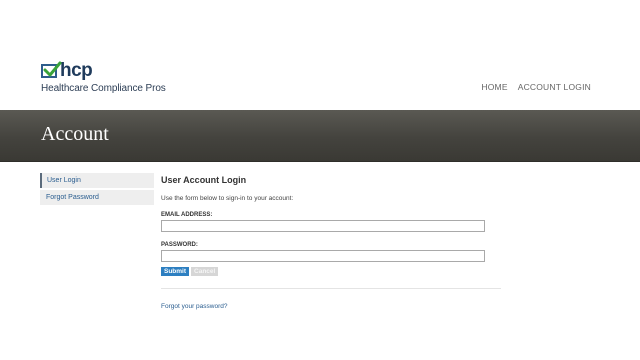 This screenshot has height=360, width=640. Describe the element at coordinates (179, 245) in the screenshot. I see `password-label: PASSWORD:` at that location.